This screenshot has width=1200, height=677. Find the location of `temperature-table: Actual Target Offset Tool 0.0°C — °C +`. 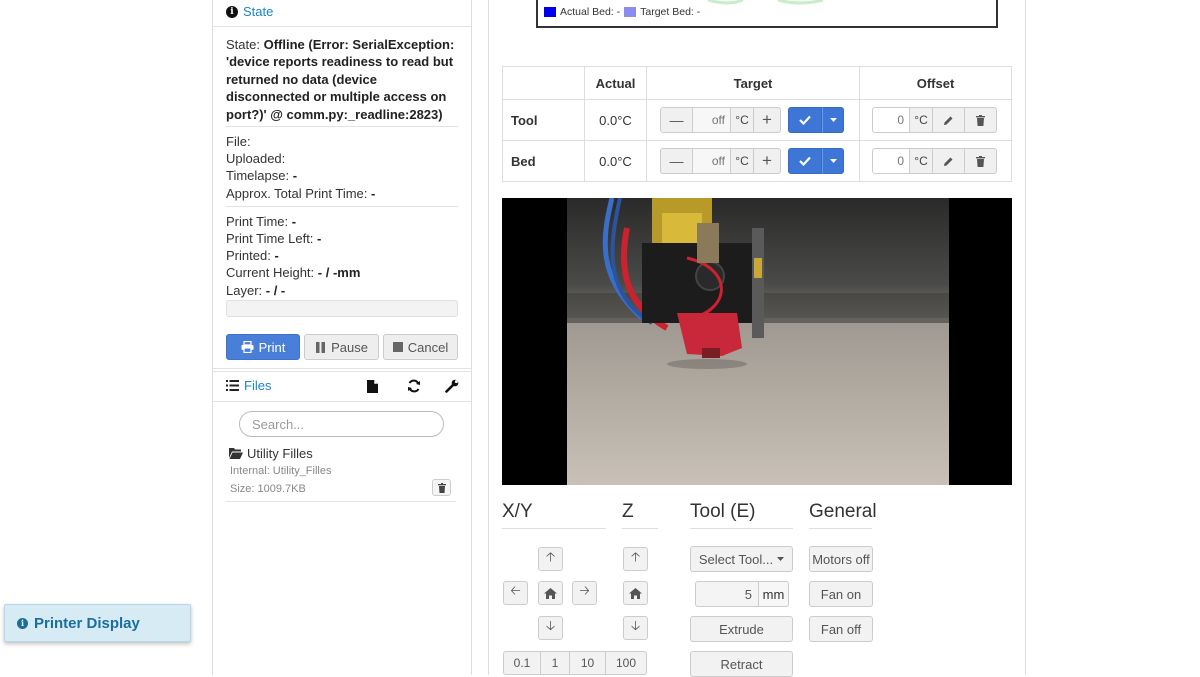

temperature-table: Actual Target Offset Tool 0.0°C — °C + is located at coordinates (757, 124).